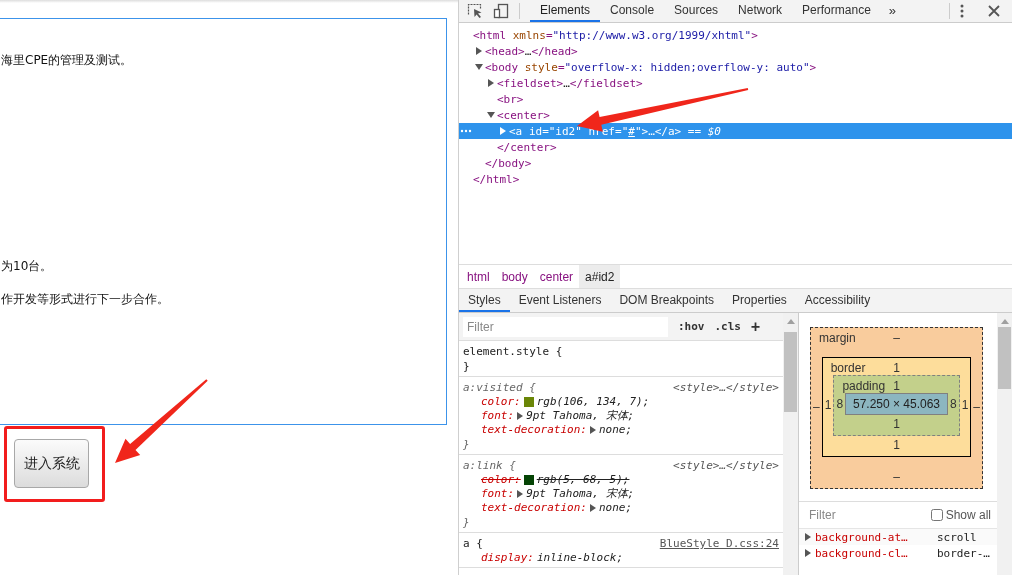 The height and width of the screenshot is (575, 1012). Describe the element at coordinates (667, 300) in the screenshot. I see `panel-tab: DOM Breakpoints` at that location.